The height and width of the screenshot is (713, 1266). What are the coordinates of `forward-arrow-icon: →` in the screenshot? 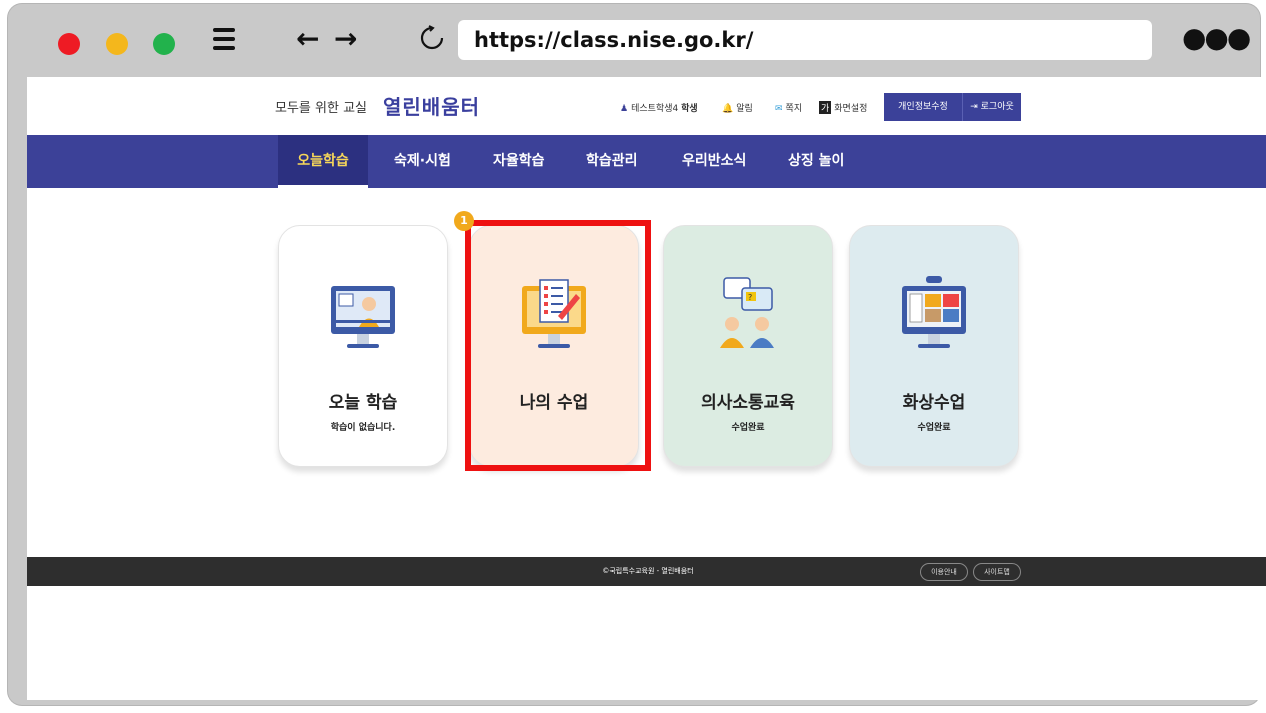 It's located at (345, 39).